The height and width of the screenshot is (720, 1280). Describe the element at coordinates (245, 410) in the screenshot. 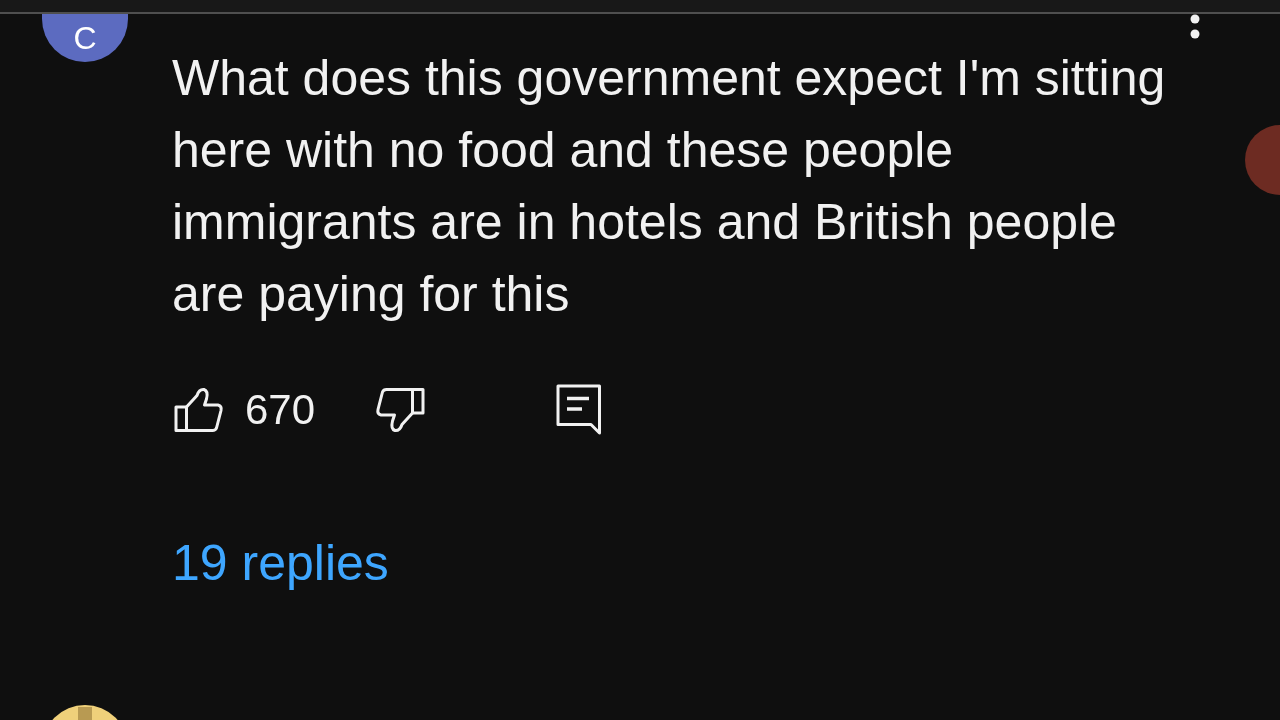

I see `like-button: 670` at that location.